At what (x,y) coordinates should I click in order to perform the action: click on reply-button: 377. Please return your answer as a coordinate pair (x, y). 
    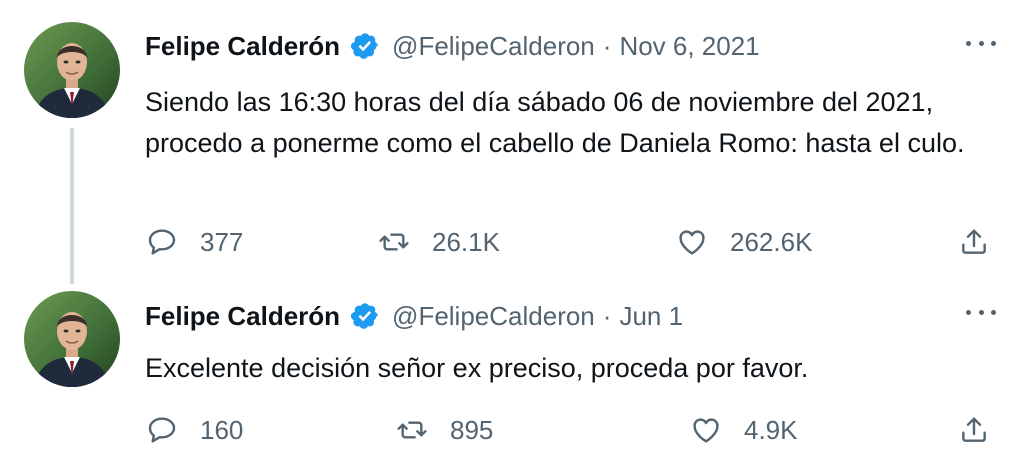
    Looking at the image, I should click on (194, 242).